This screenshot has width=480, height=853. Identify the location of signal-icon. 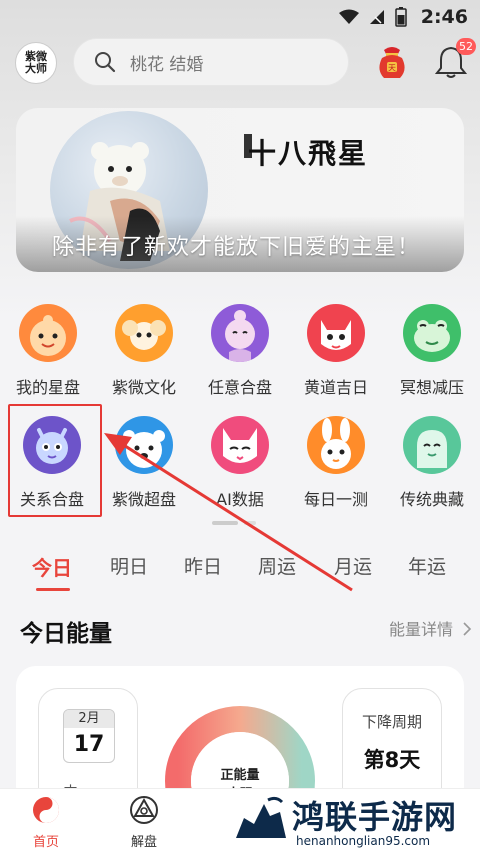
(376, 17).